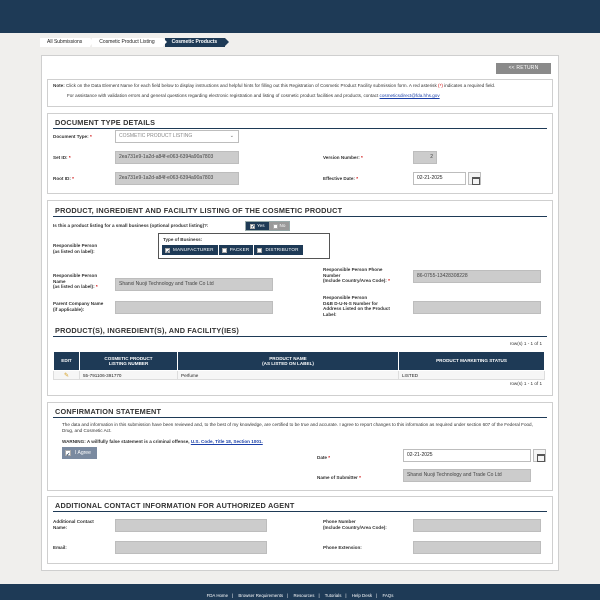  Describe the element at coordinates (129, 42) in the screenshot. I see `breadcrumb-cosmetic-product-listing: Cosmetic Product Listing` at that location.